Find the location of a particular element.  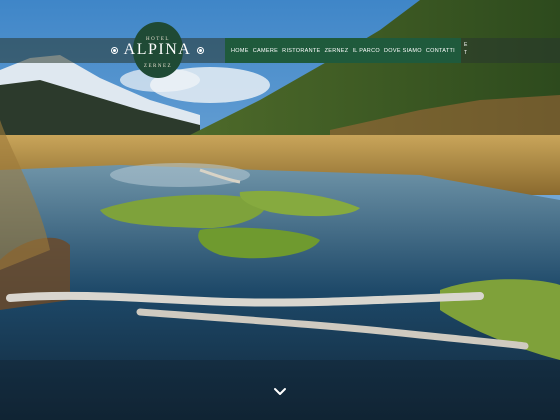

language-option: T is located at coordinates (465, 53).